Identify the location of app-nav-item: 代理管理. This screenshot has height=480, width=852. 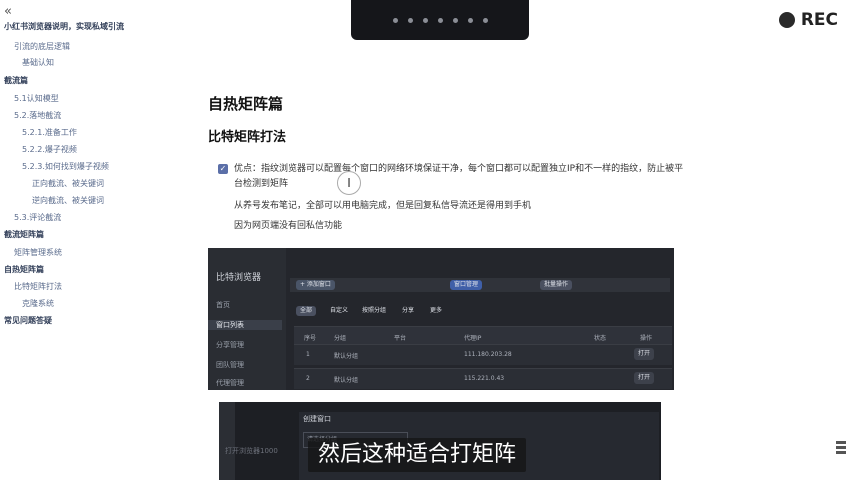
(230, 383).